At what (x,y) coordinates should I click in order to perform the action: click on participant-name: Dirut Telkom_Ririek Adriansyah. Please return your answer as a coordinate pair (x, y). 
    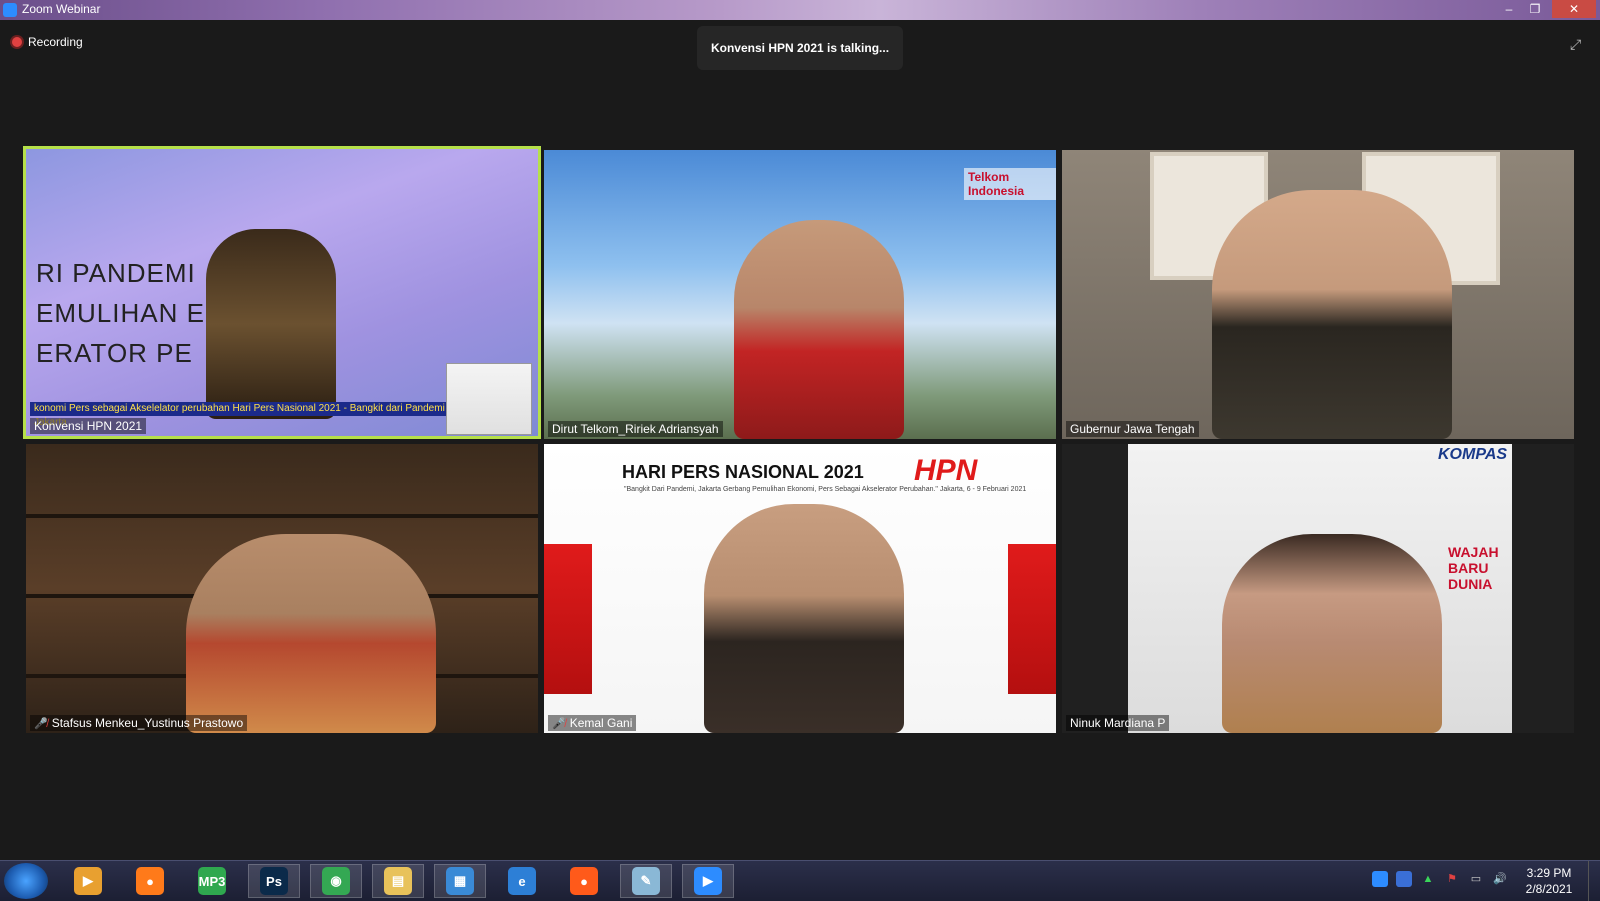
    Looking at the image, I should click on (635, 429).